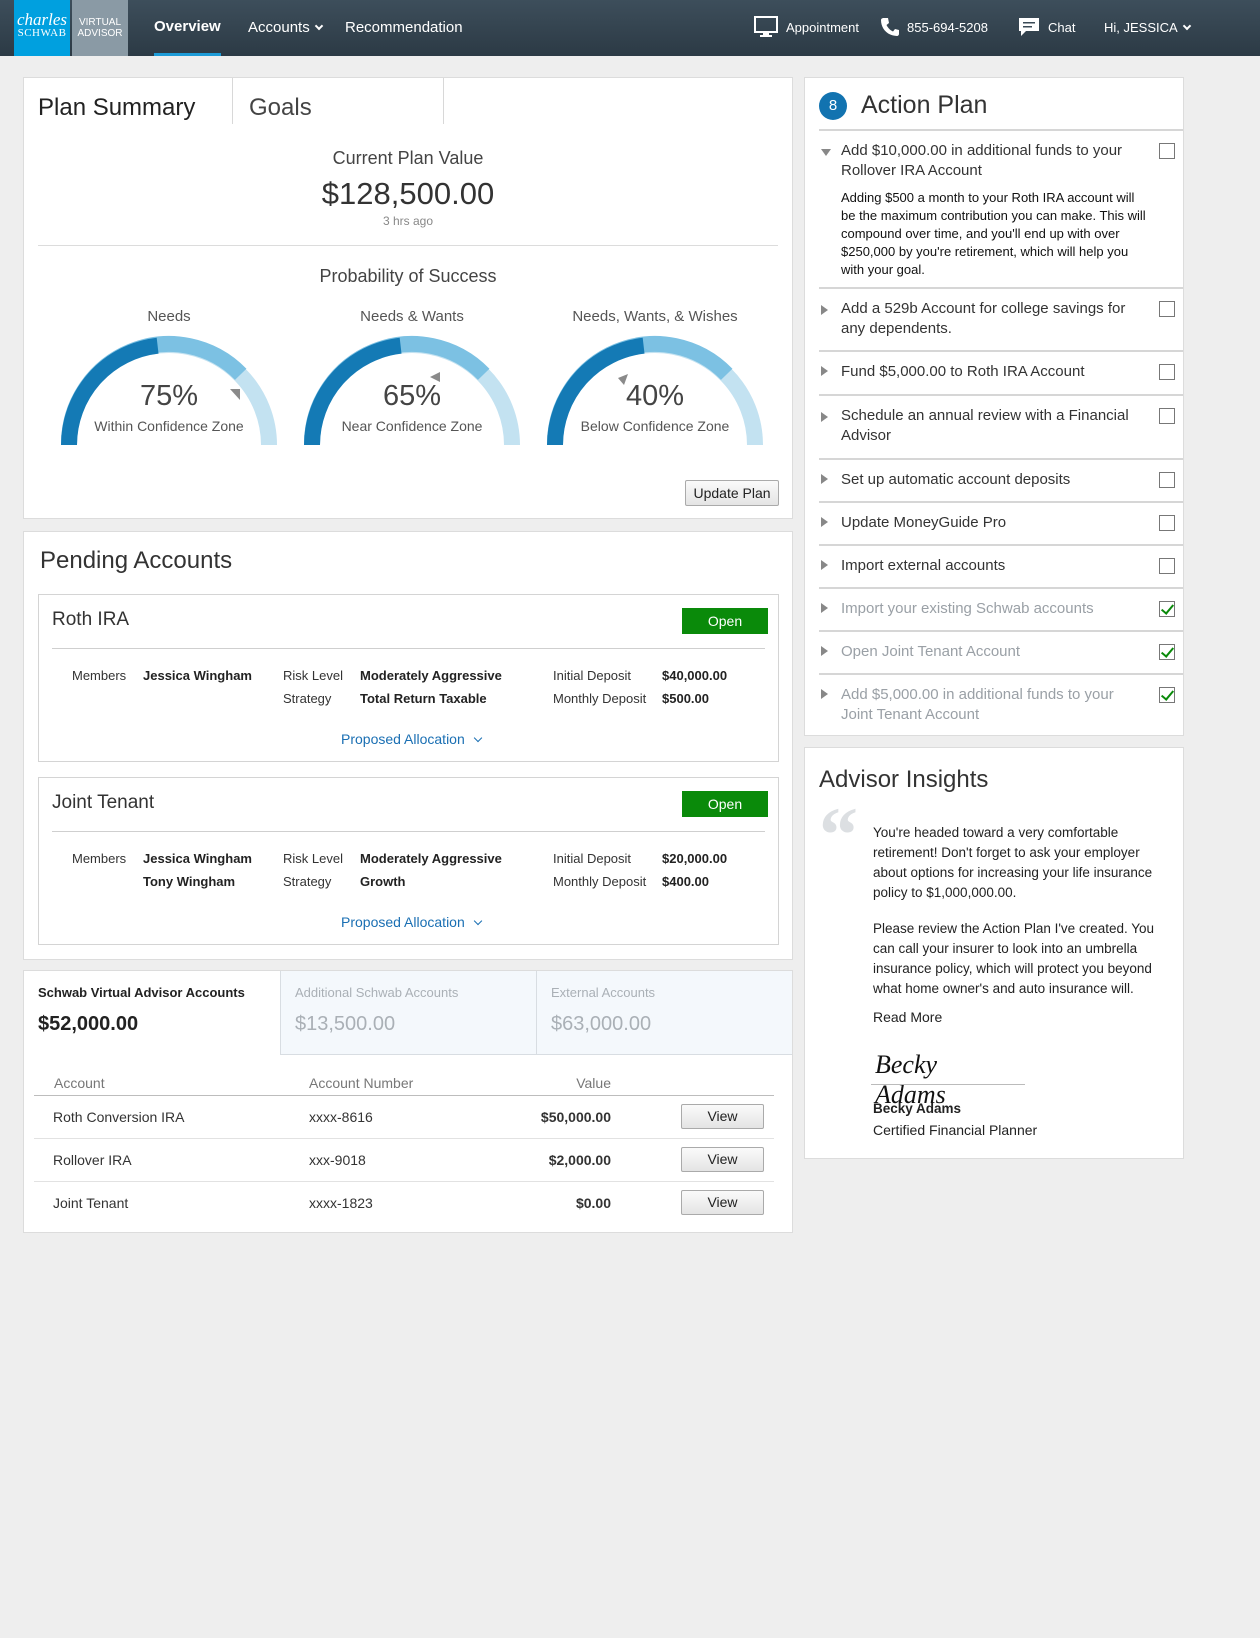  I want to click on tab-plan-summary: Plan Summary, so click(135, 101).